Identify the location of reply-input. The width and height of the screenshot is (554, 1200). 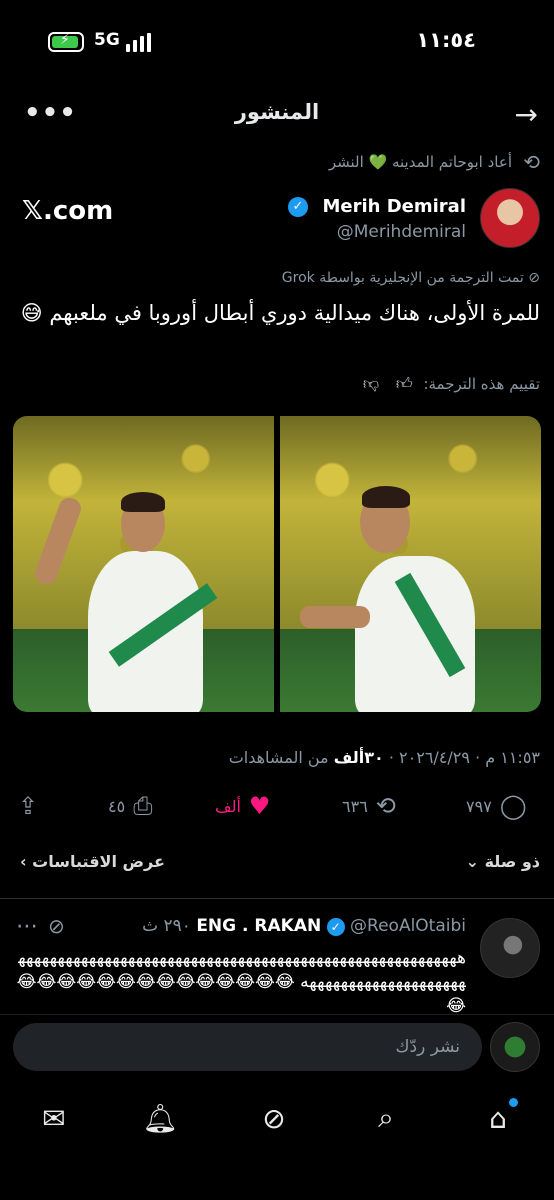
(247, 1047).